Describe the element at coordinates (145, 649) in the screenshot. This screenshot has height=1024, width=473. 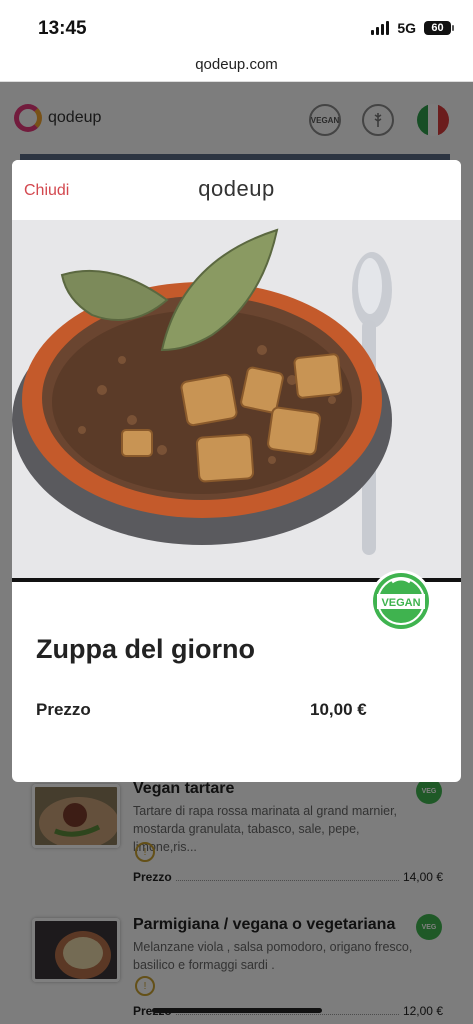
I see `dish-title: Zuppa del giorno` at that location.